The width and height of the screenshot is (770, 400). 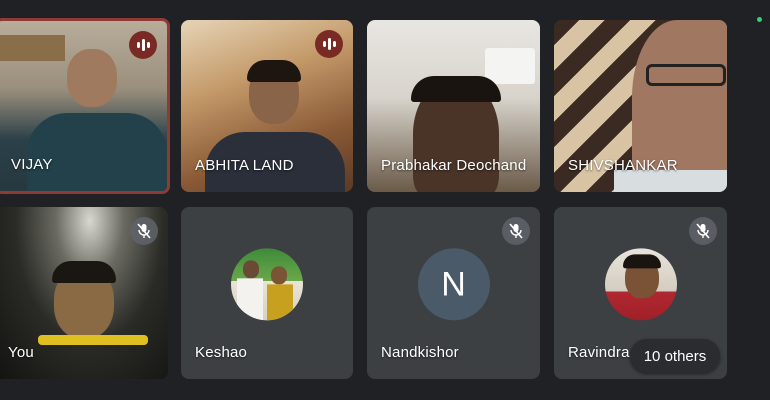 What do you see at coordinates (453, 106) in the screenshot?
I see `participant-tile-prabhakar-deochand: Prabhakar Deochand` at bounding box center [453, 106].